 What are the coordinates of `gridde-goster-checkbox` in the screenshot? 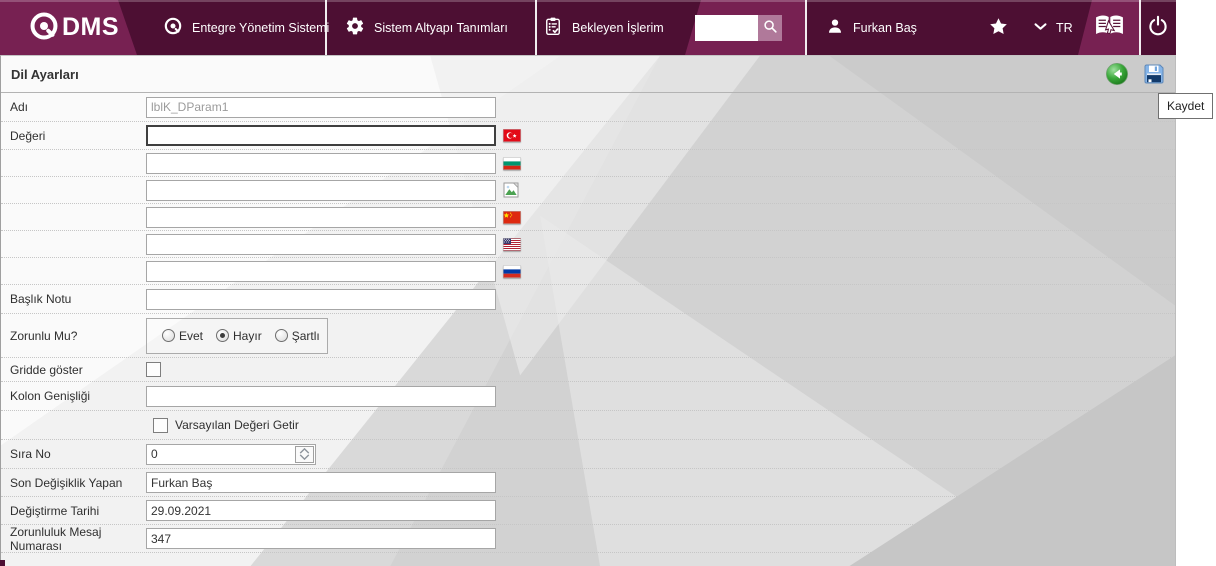 It's located at (153, 369).